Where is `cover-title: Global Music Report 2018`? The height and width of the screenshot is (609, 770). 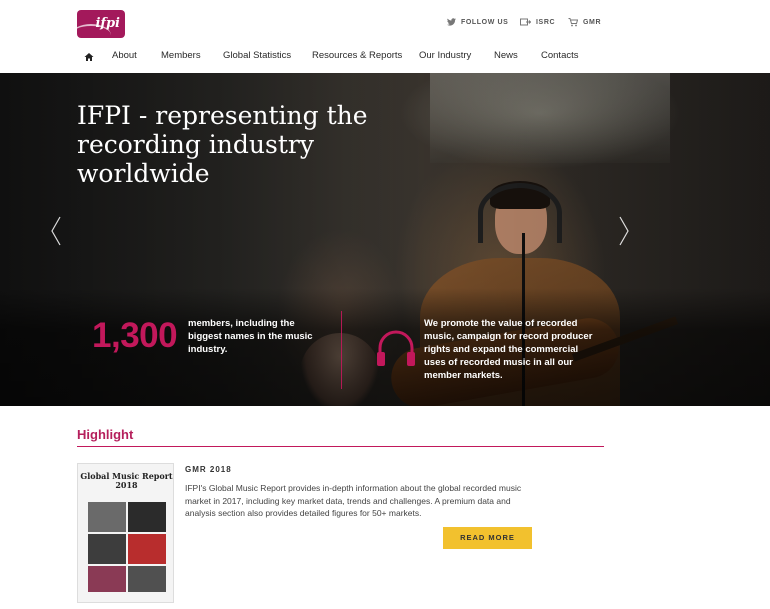 cover-title: Global Music Report 2018 is located at coordinates (126, 480).